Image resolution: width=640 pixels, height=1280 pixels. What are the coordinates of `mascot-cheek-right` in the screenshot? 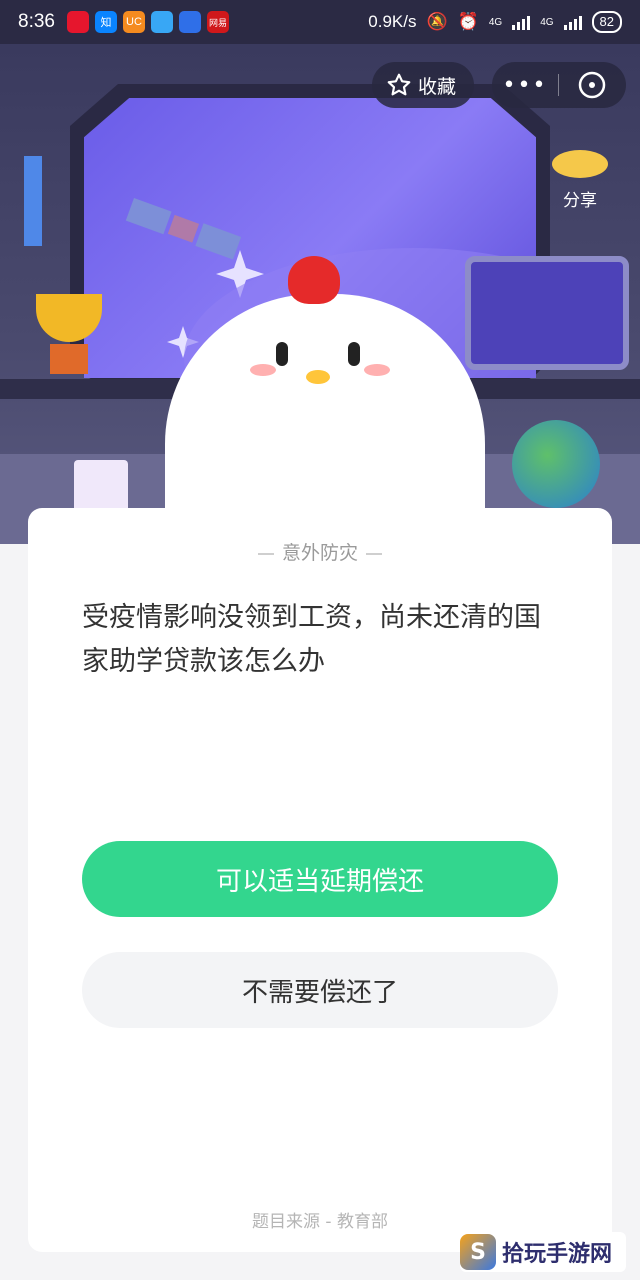 It's located at (377, 370).